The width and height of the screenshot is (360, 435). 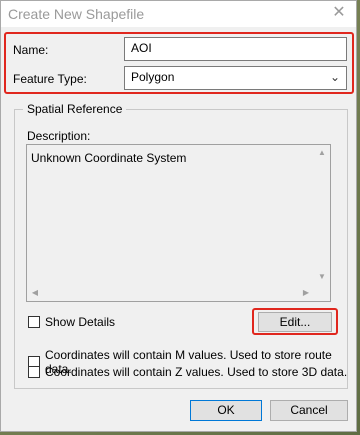 I want to click on feature-type-value: Polygon, so click(x=153, y=77).